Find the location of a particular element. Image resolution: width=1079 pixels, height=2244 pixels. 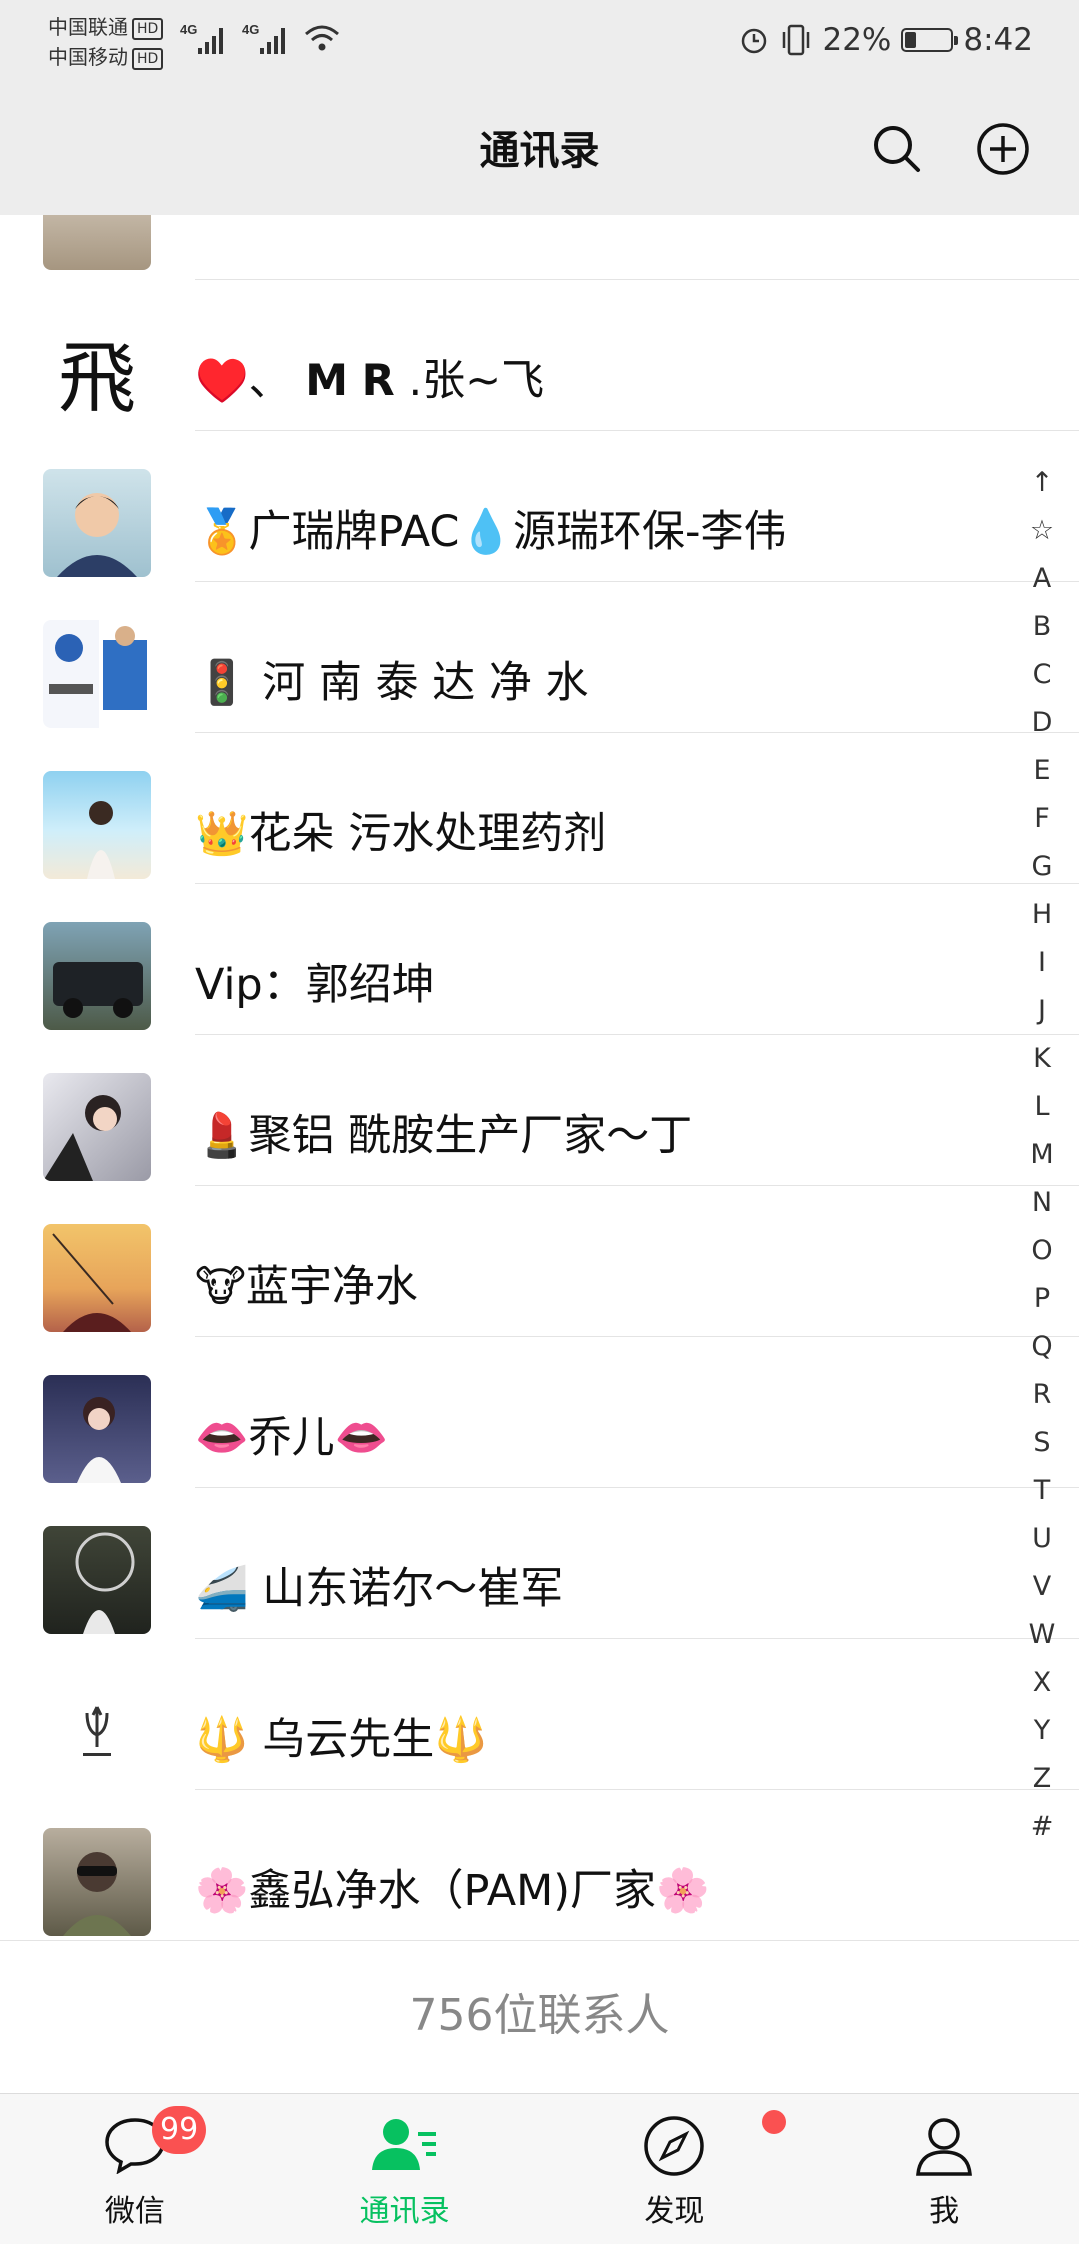

contact-name: 🔱 乌云先生🔱 is located at coordinates (341, 1740).